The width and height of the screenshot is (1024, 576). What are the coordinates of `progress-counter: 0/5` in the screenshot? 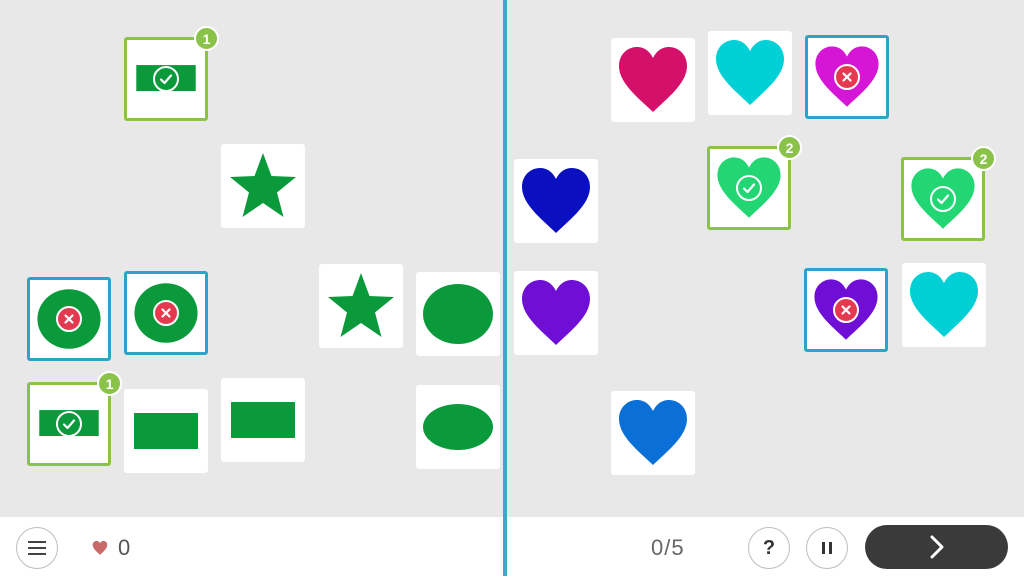 It's located at (668, 547).